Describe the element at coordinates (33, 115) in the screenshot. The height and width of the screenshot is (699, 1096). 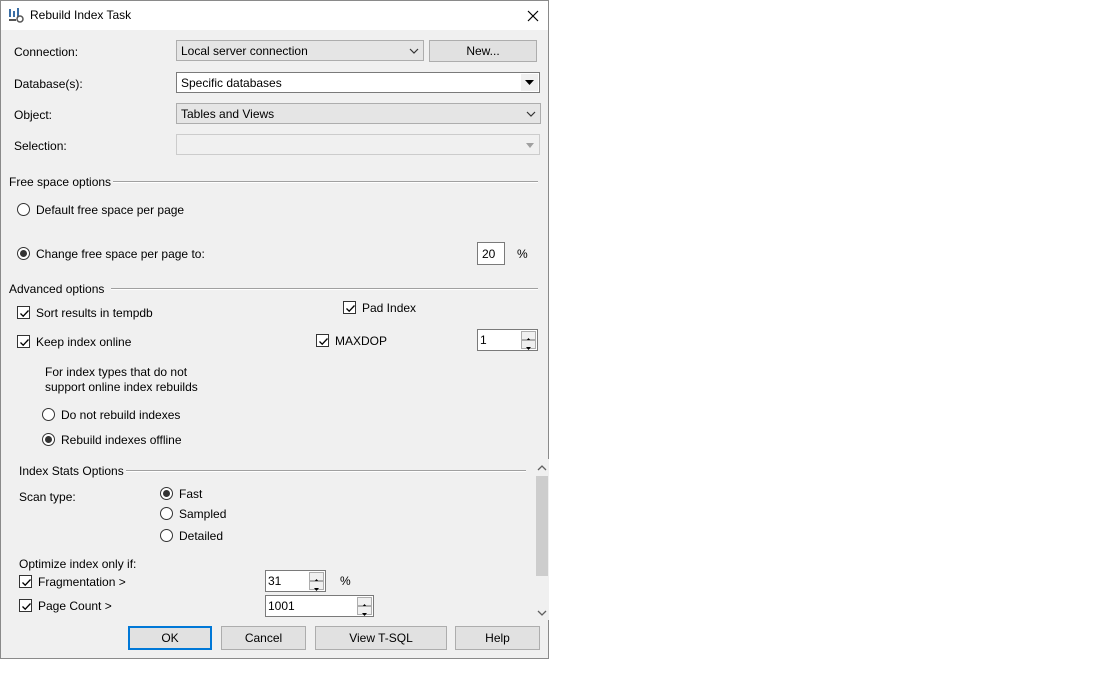
I see `object-label: Object:` at that location.